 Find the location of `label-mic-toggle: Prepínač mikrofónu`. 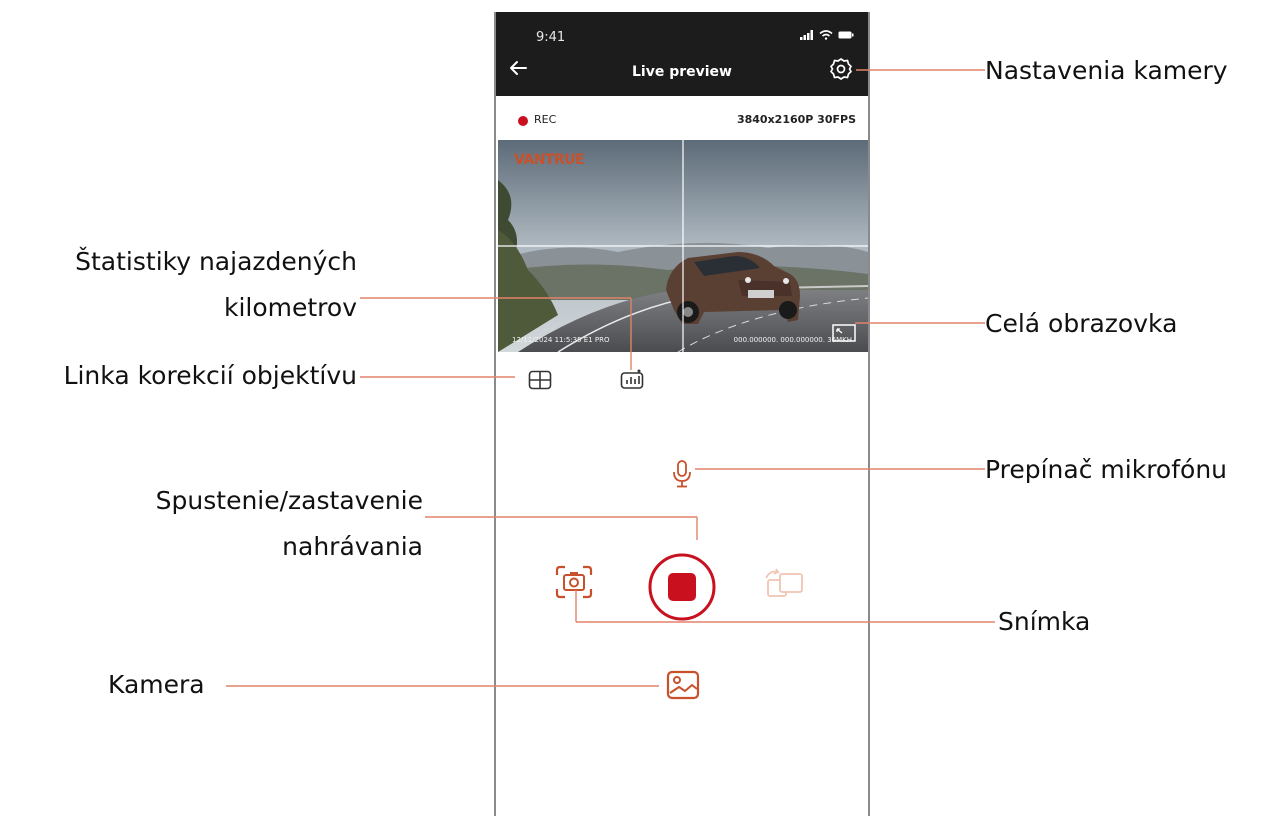

label-mic-toggle: Prepínač mikrofónu is located at coordinates (1106, 469).